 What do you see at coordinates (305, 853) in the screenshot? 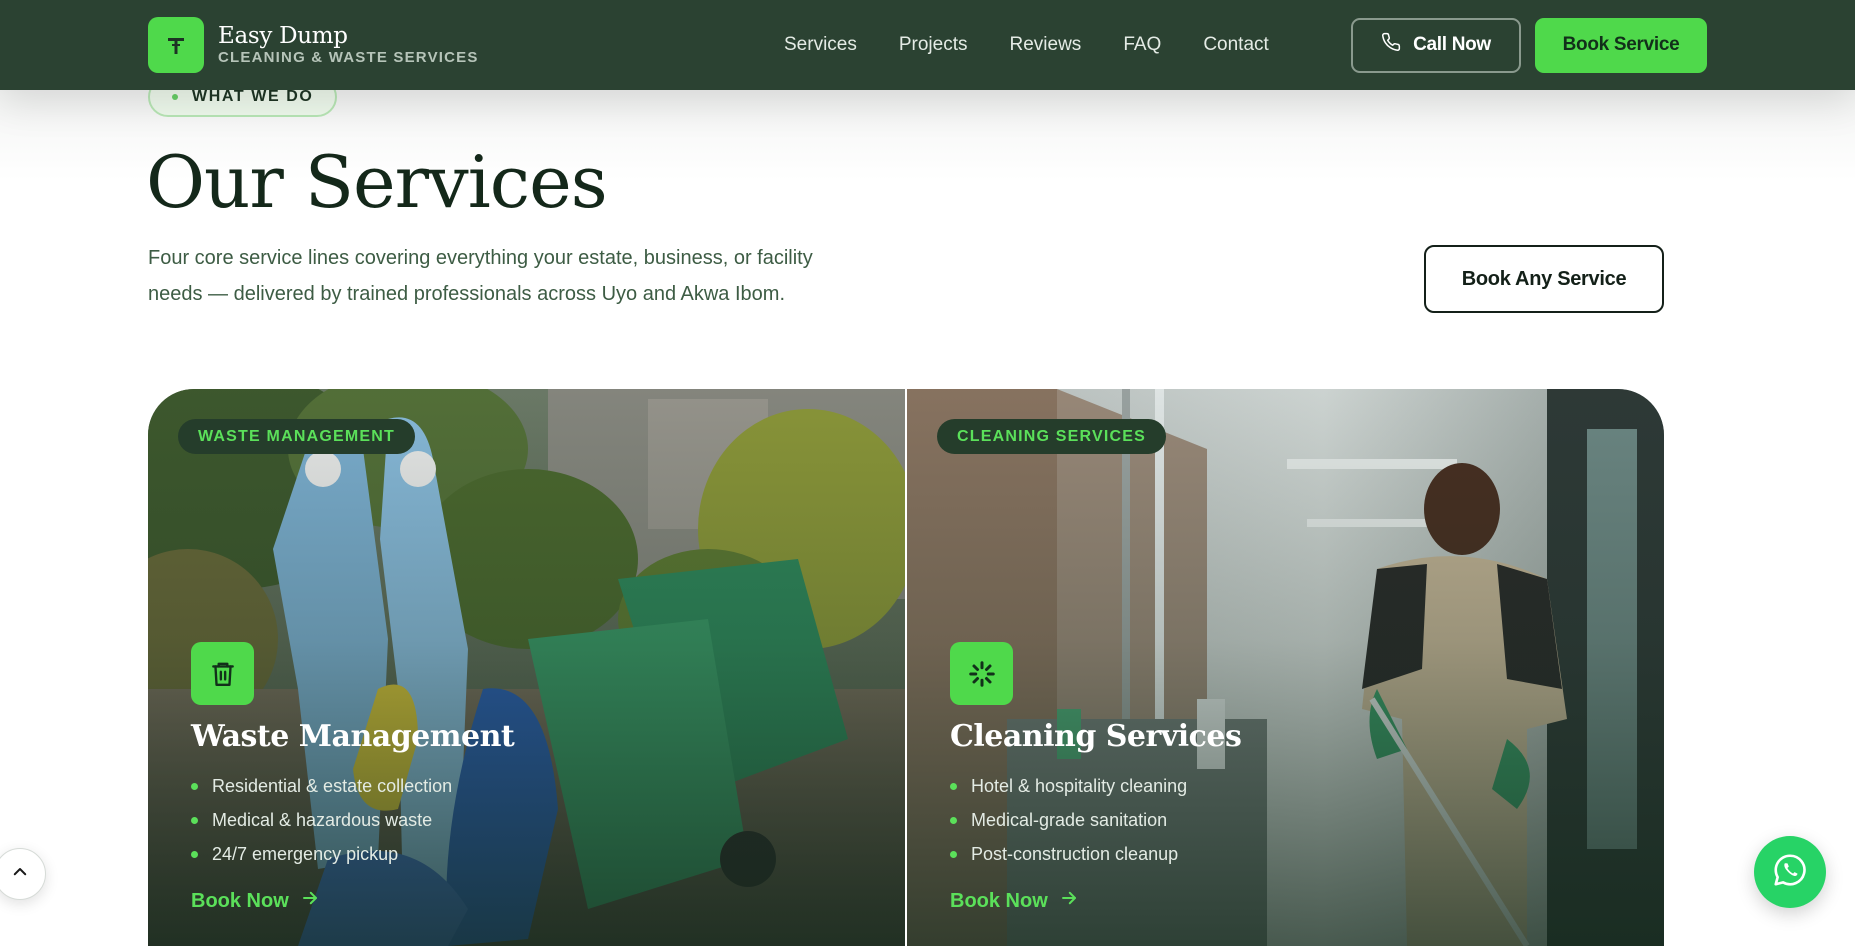
I see `list-item-text: 24/7 emergency pickup` at bounding box center [305, 853].